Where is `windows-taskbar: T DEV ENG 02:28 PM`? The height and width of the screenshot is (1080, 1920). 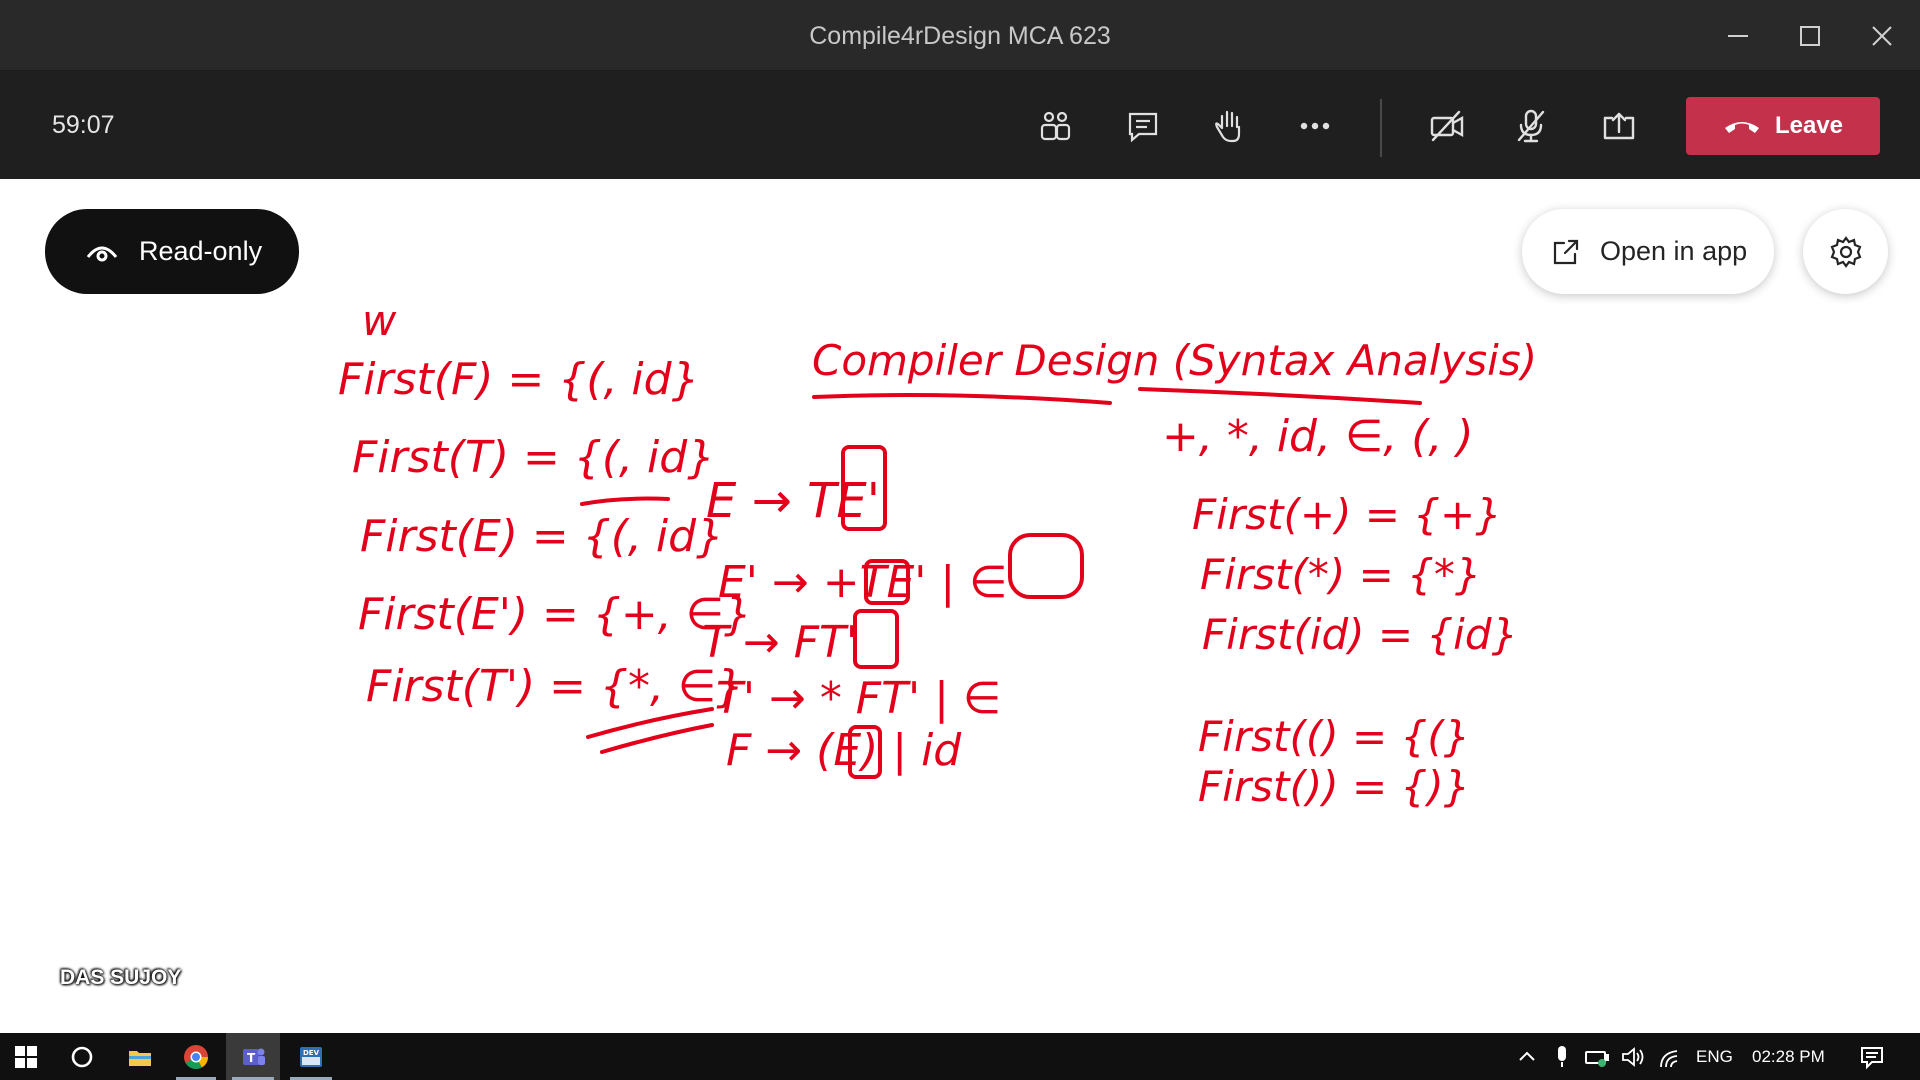 windows-taskbar: T DEV ENG 02:28 PM is located at coordinates (960, 1056).